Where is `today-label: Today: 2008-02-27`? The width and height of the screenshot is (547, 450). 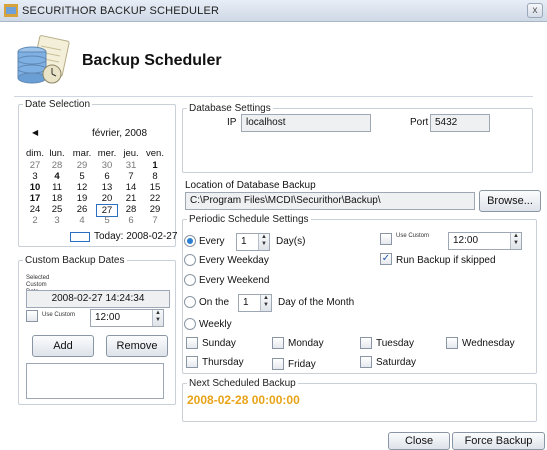
today-label: Today: 2008-02-27 is located at coordinates (135, 236).